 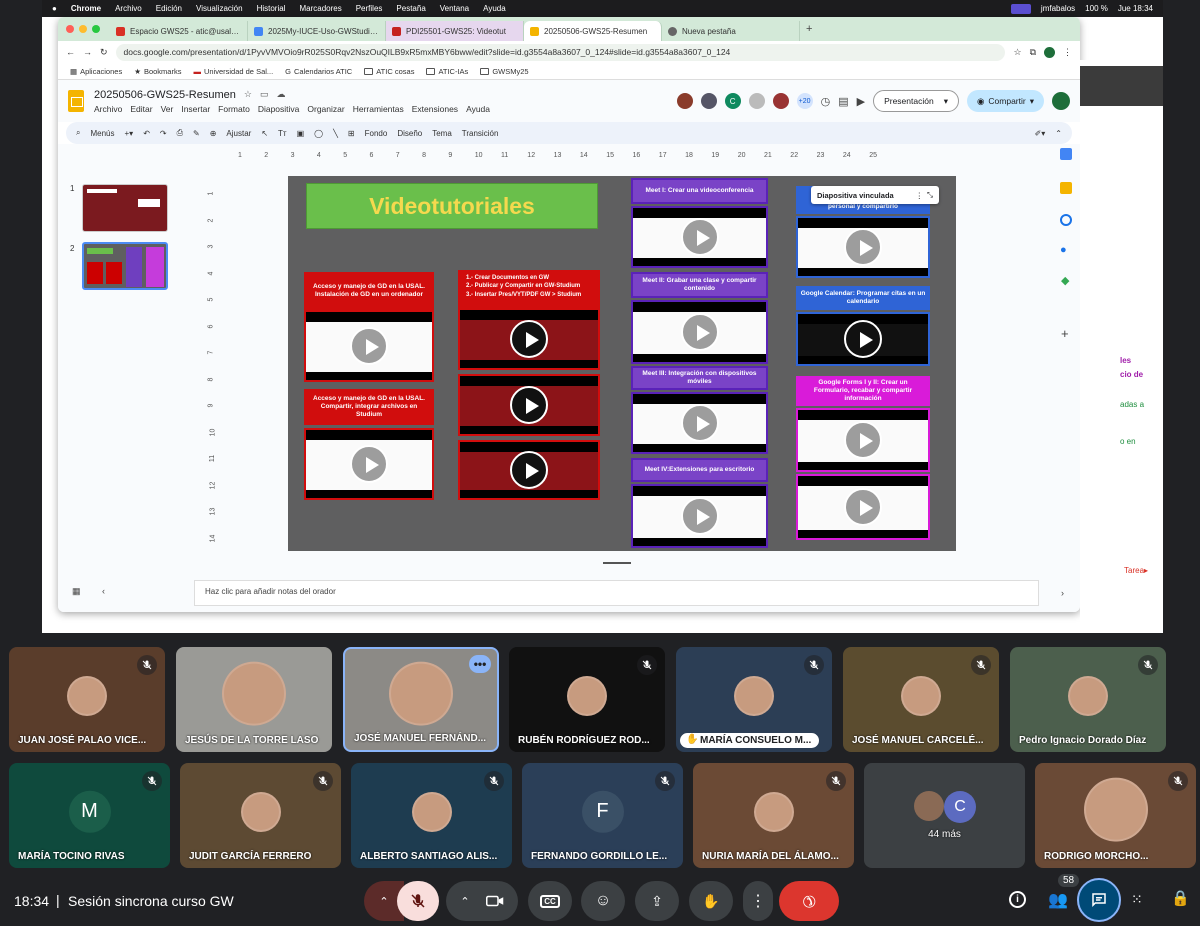 What do you see at coordinates (447, 71) in the screenshot?
I see `bookmark-folder: ATIC-IAs` at bounding box center [447, 71].